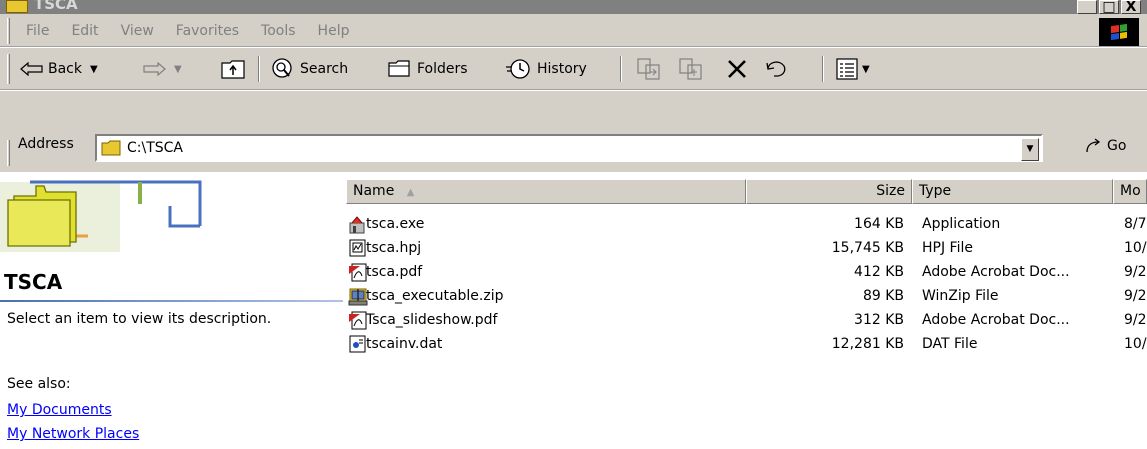 The image size is (1147, 449). I want to click on views-dropdown-icon: ▼, so click(866, 69).